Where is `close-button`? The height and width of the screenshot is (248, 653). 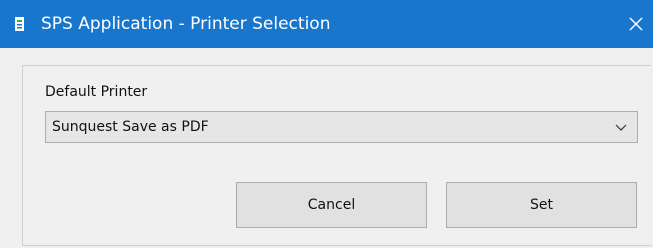
close-button is located at coordinates (636, 24).